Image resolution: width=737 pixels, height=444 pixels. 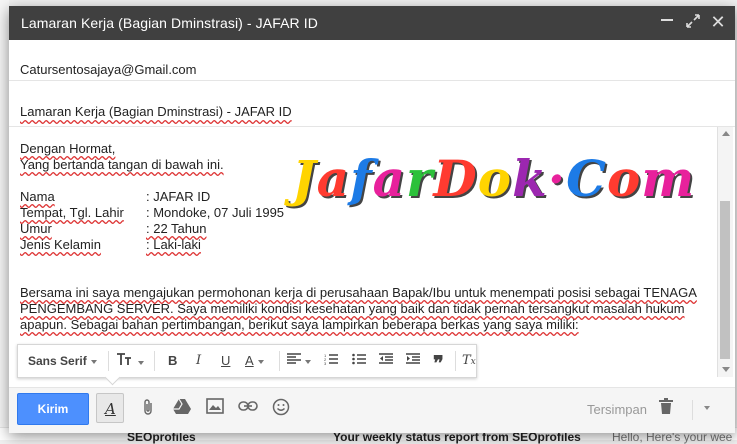 I want to click on field-row: Umur : 22 Tahun, so click(x=365, y=229).